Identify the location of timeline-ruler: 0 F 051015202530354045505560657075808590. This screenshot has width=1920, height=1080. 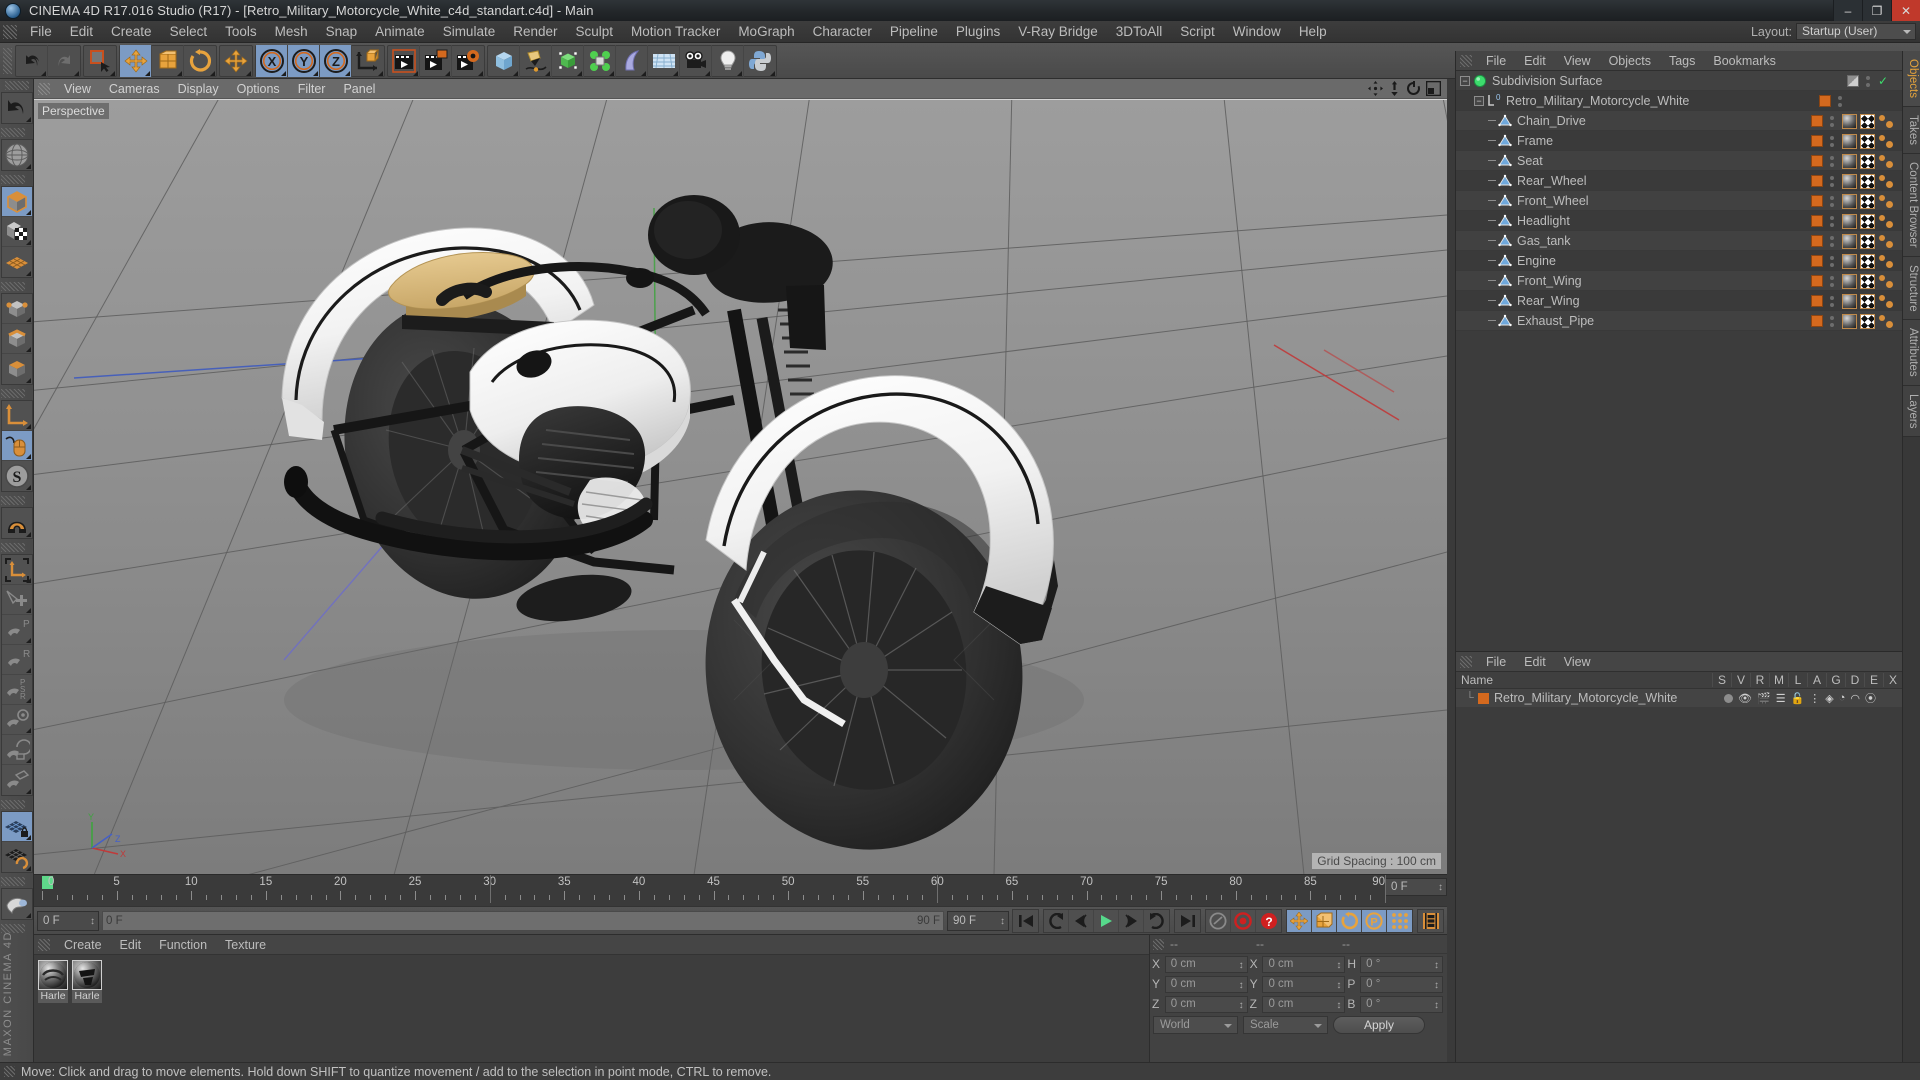
(740, 889).